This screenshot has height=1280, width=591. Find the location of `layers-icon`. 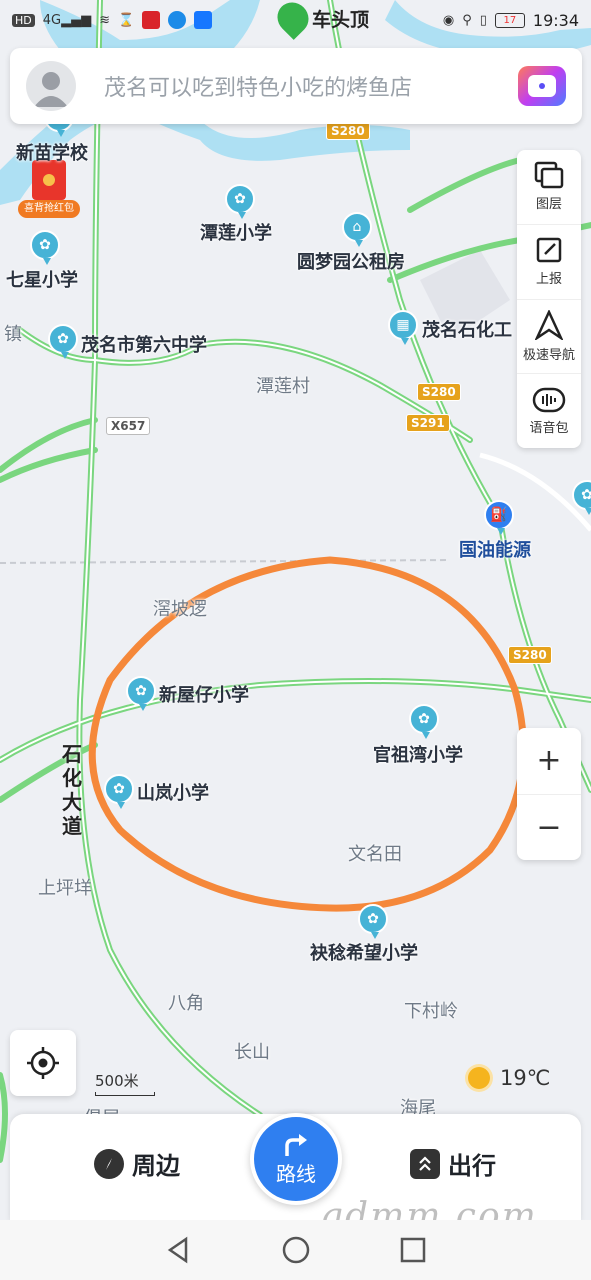

layers-icon is located at coordinates (549, 175).